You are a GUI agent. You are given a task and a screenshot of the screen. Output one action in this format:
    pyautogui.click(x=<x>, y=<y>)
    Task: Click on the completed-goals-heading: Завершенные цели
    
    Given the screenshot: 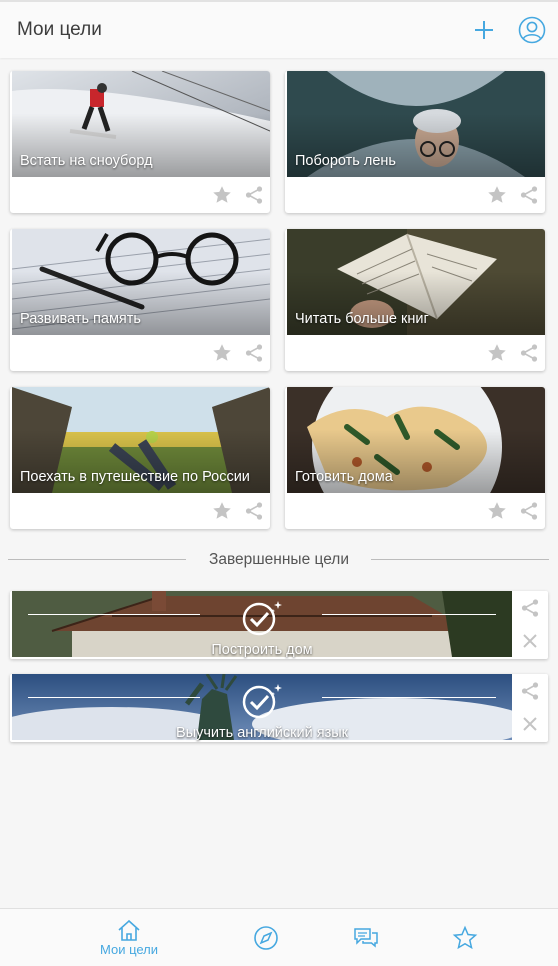 What is the action you would take?
    pyautogui.click(x=279, y=559)
    